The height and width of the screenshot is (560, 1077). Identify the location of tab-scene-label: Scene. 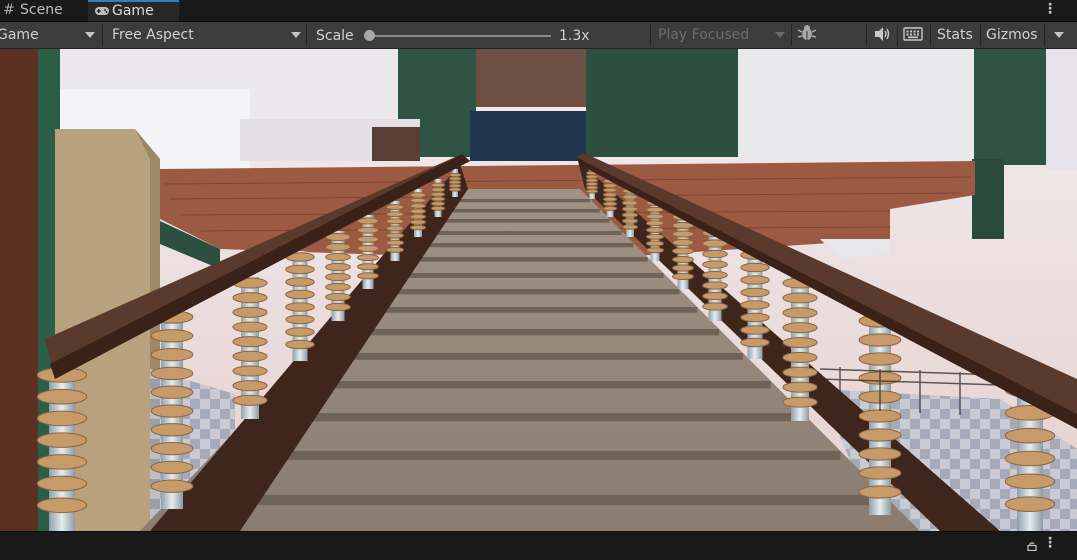
(41, 10).